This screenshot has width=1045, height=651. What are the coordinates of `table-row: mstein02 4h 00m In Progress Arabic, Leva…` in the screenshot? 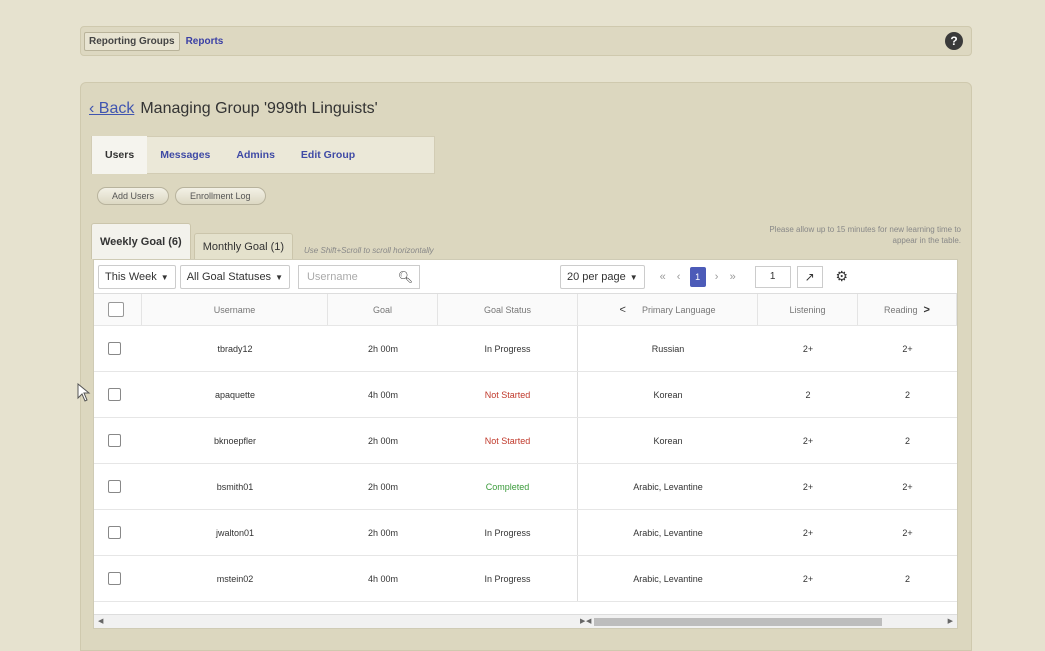 It's located at (525, 579).